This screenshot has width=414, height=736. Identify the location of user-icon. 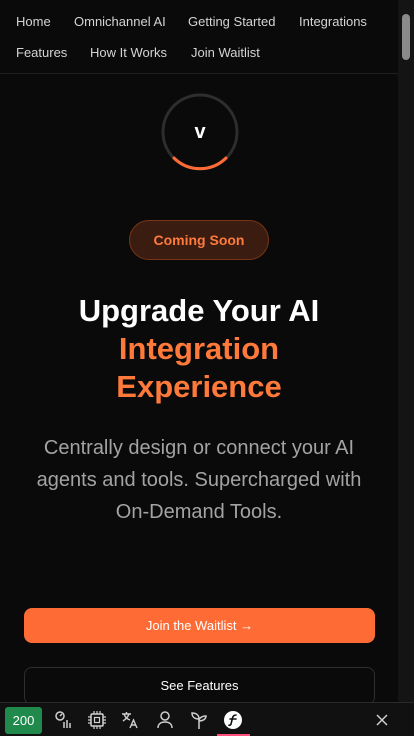
(165, 720).